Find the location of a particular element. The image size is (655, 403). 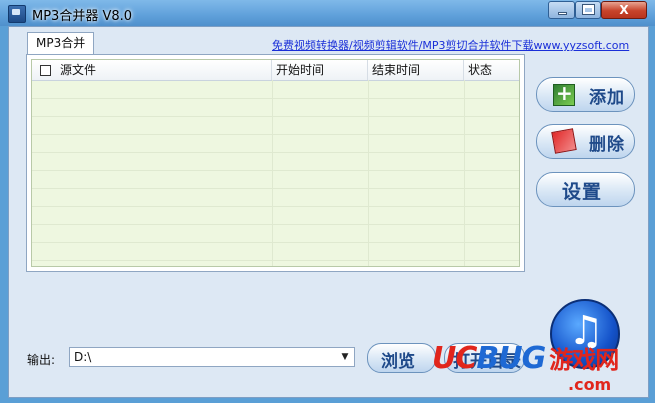

delete-button: 删除 is located at coordinates (585, 141).